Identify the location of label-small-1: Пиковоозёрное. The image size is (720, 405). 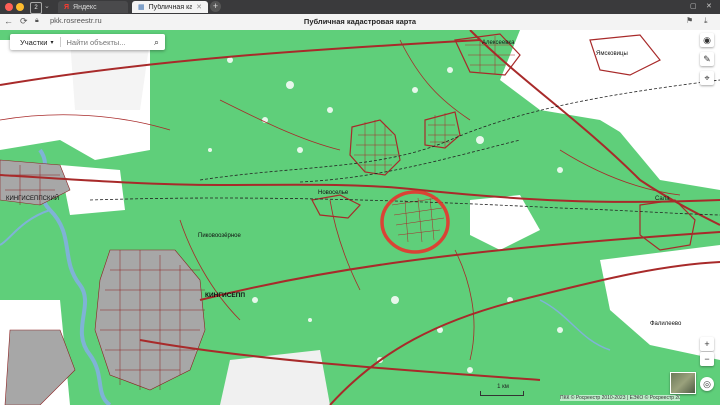
(219, 236).